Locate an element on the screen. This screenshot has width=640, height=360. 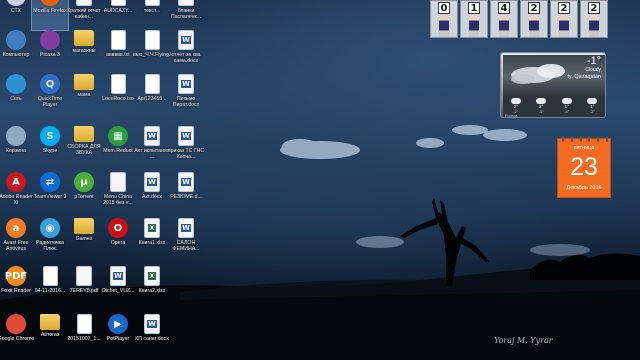
utorrent-icon: µ is located at coordinates (84, 182).